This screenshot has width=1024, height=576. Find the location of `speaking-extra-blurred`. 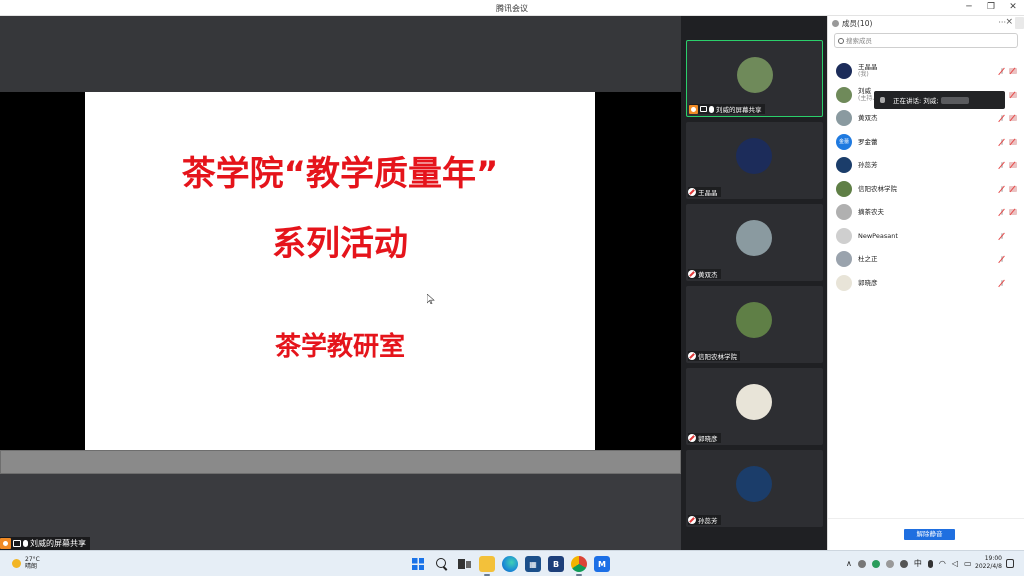

speaking-extra-blurred is located at coordinates (955, 100).